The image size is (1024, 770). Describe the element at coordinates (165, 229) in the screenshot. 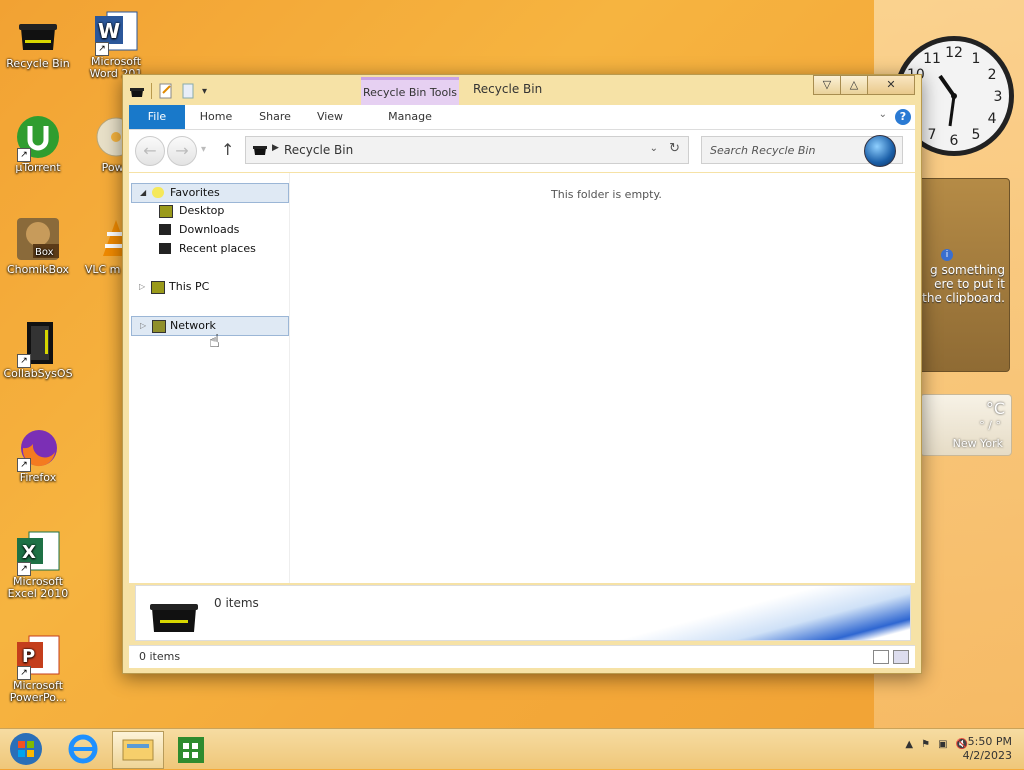

I see `downloads-icon` at that location.